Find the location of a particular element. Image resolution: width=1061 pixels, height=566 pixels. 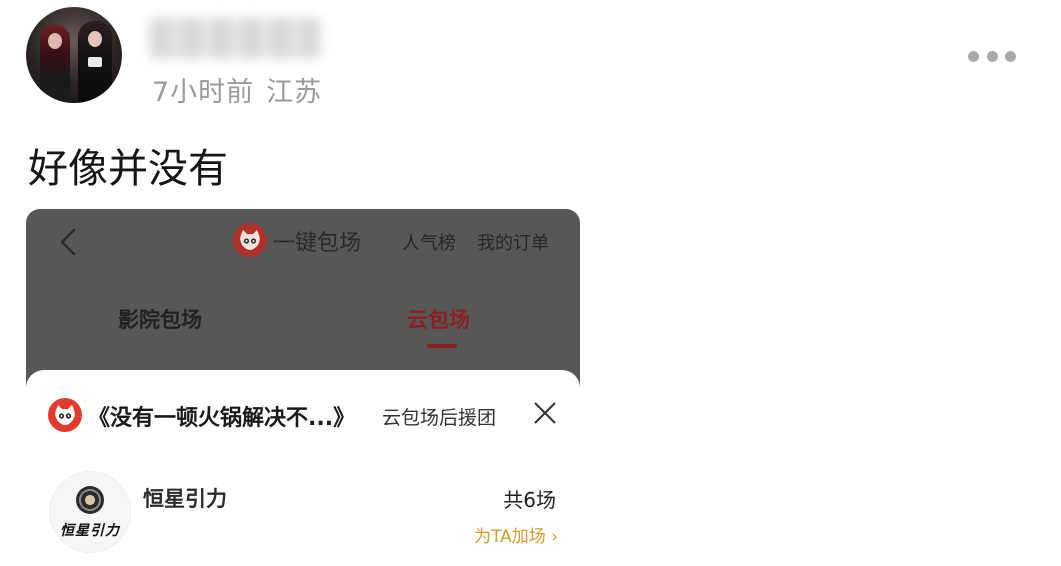

my-orders-link: 我的订单 is located at coordinates (513, 242).